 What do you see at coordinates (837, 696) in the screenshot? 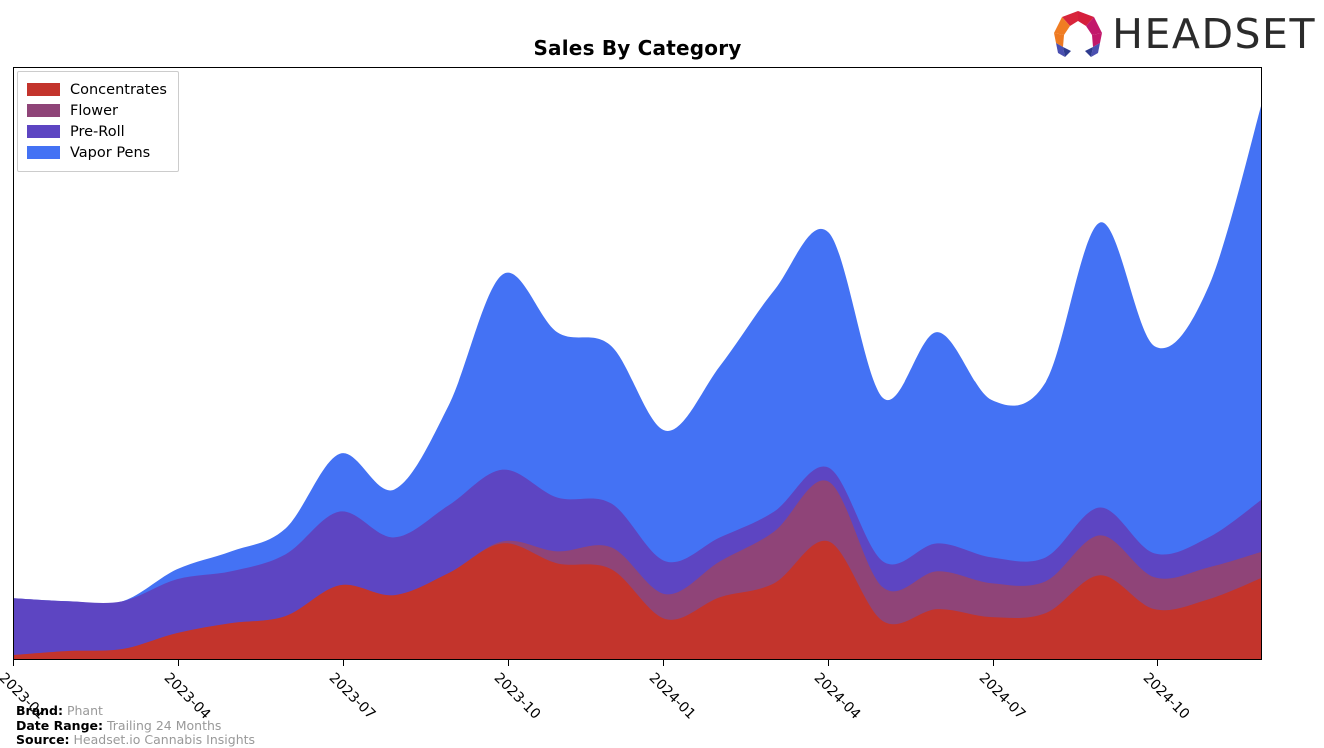
I see `x-axis-label-2024-04: 2024-04` at bounding box center [837, 696].